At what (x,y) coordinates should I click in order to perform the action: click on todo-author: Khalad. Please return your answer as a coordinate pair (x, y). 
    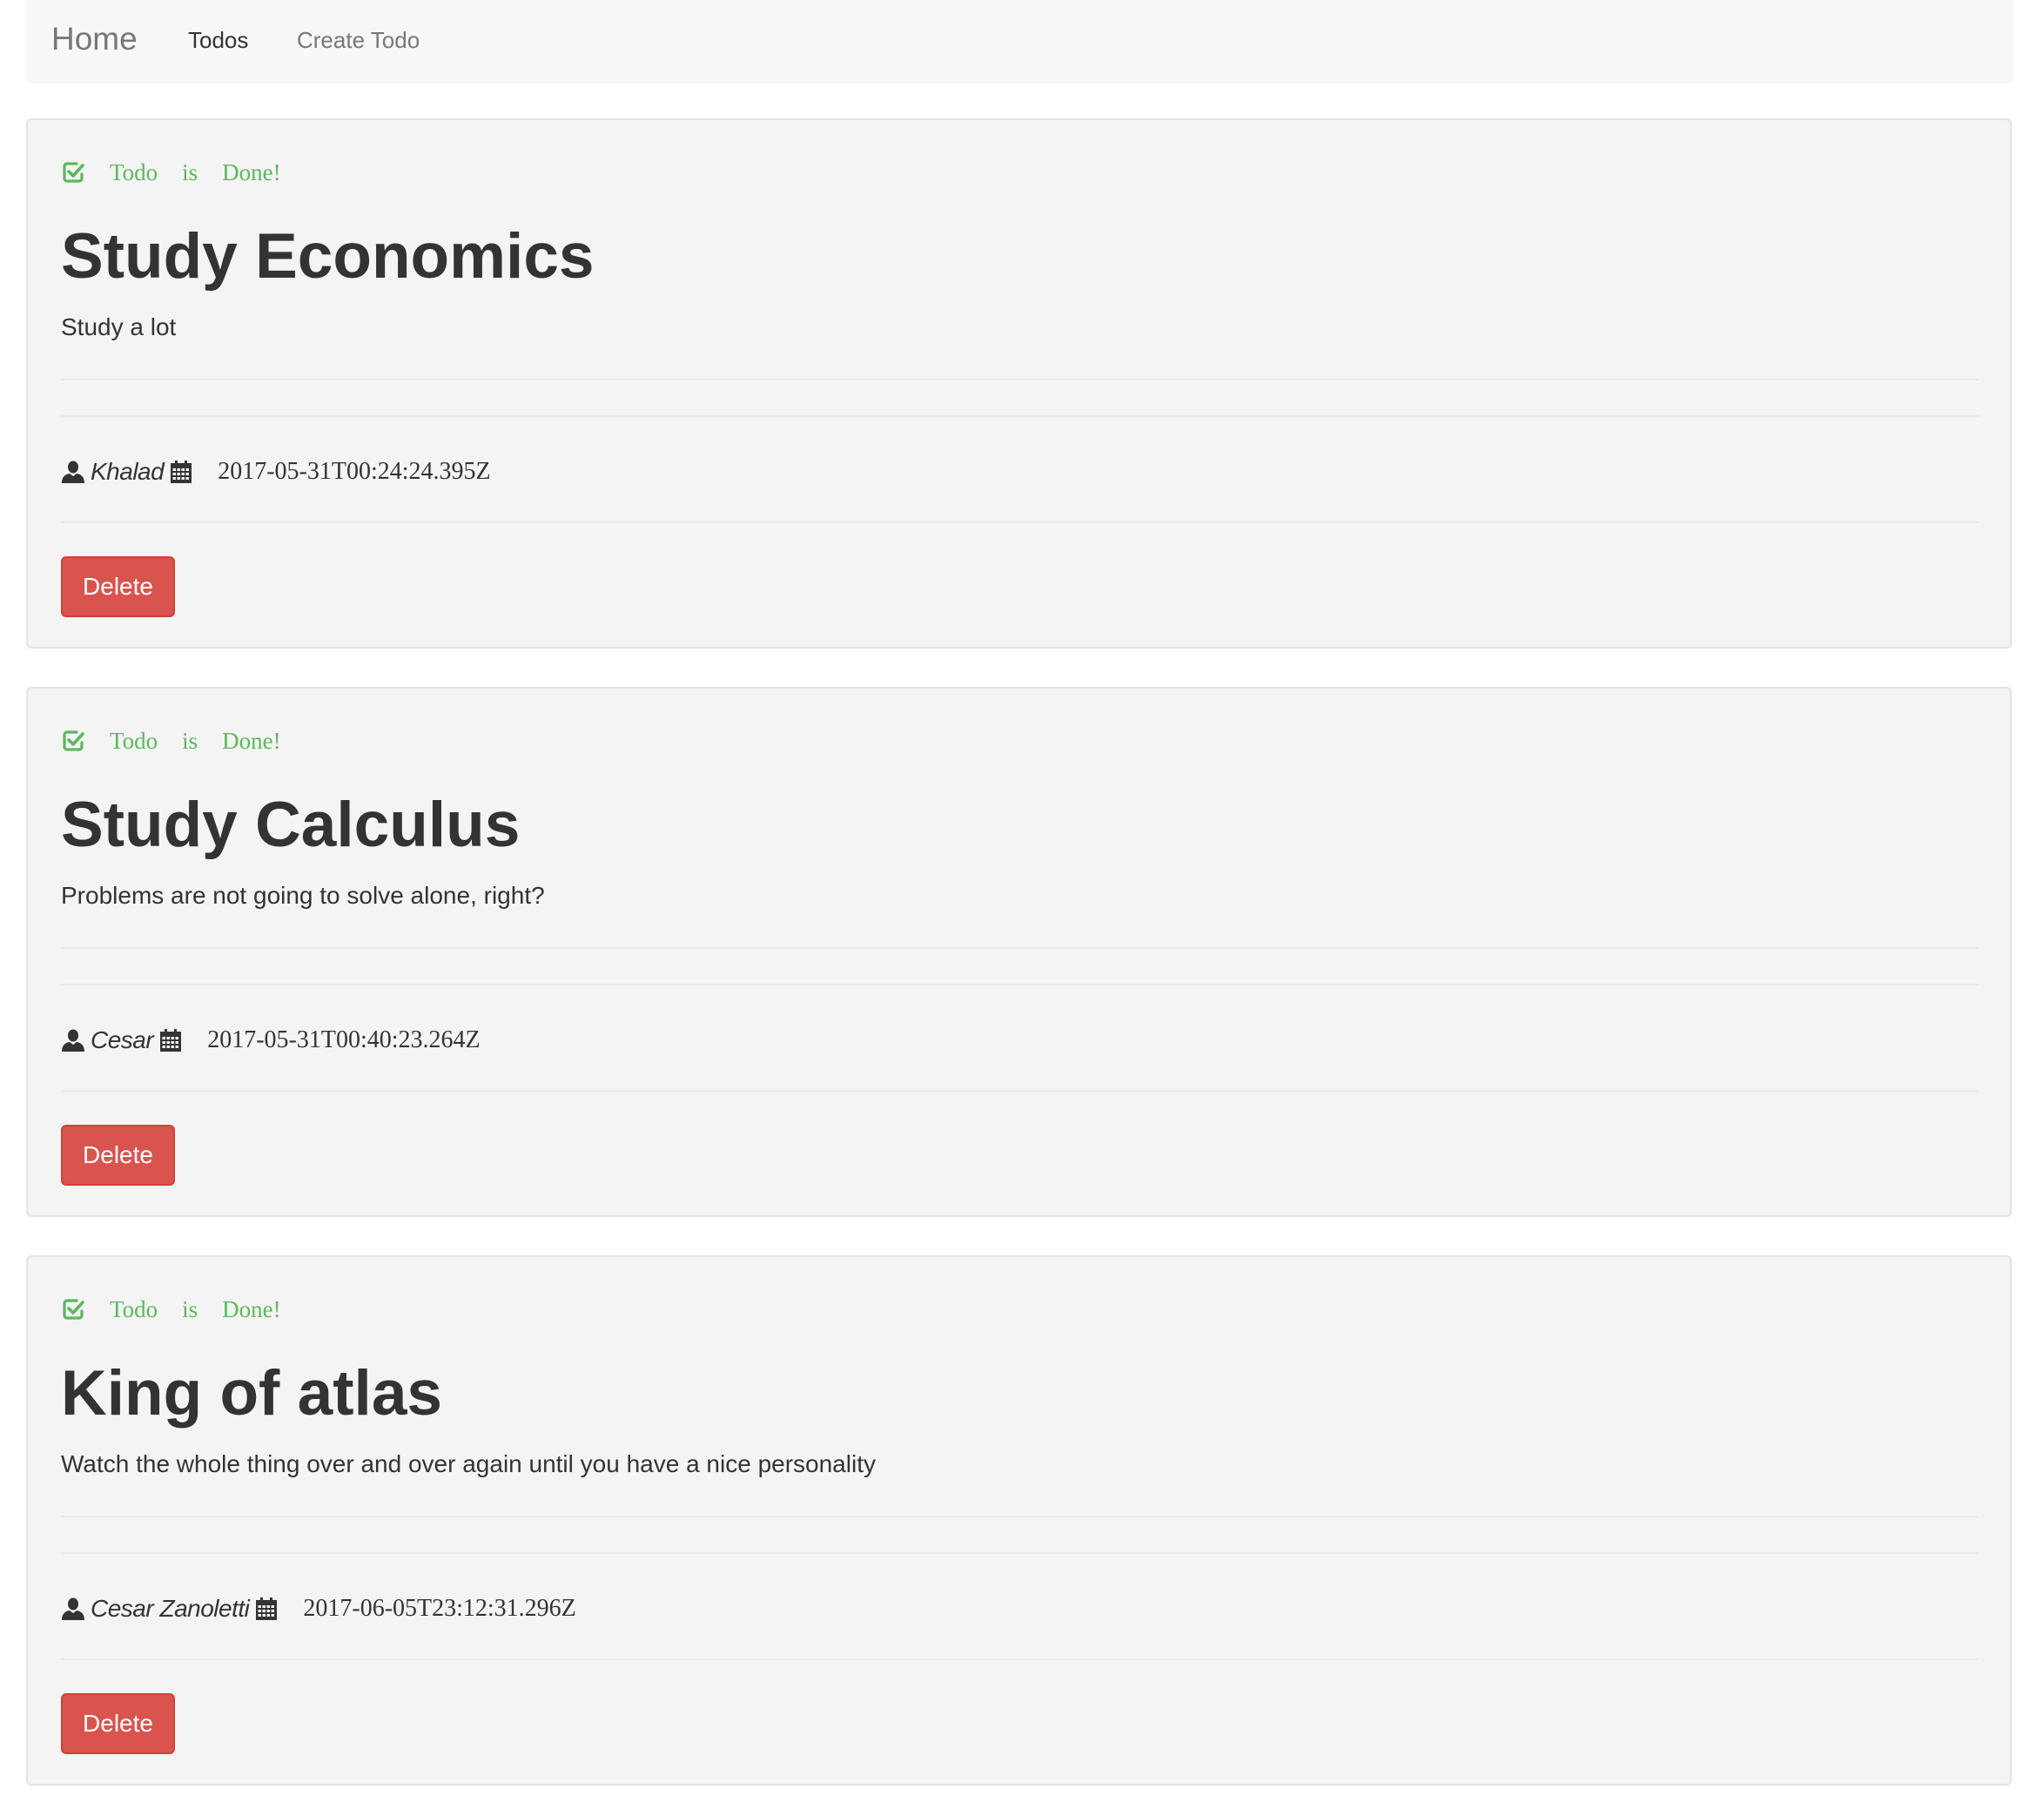
    Looking at the image, I should click on (128, 472).